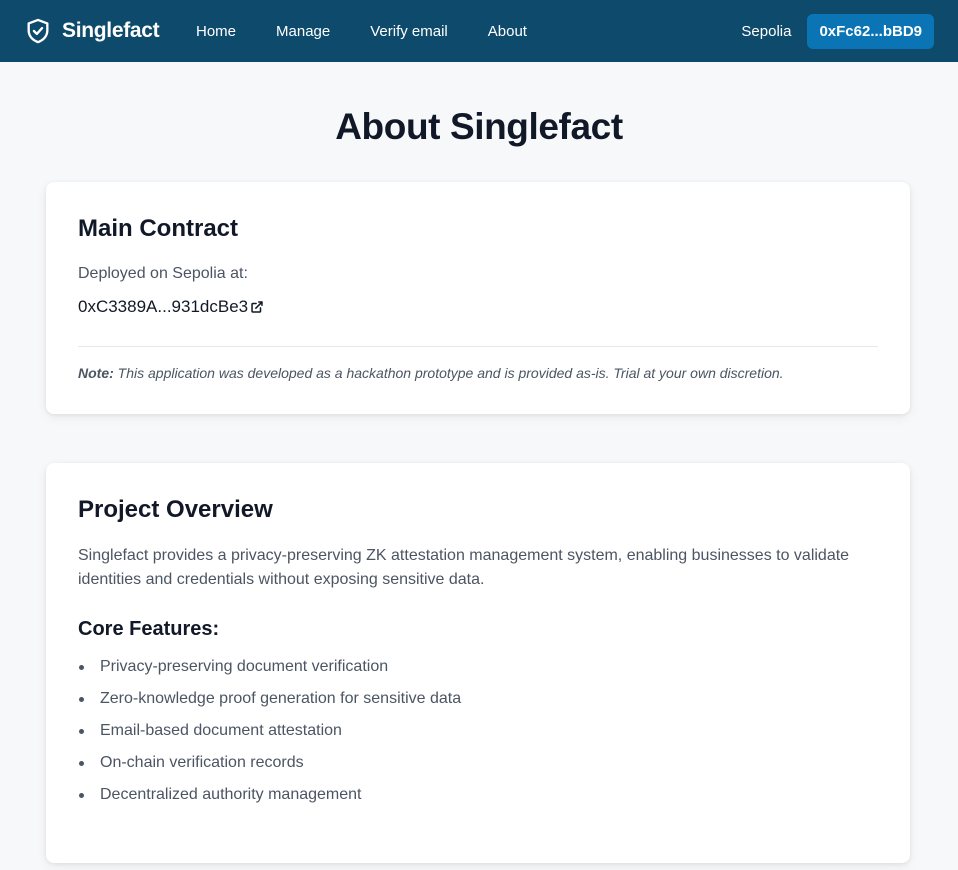 The image size is (958, 870). What do you see at coordinates (766, 31) in the screenshot?
I see `network-indicator: Sepolia` at bounding box center [766, 31].